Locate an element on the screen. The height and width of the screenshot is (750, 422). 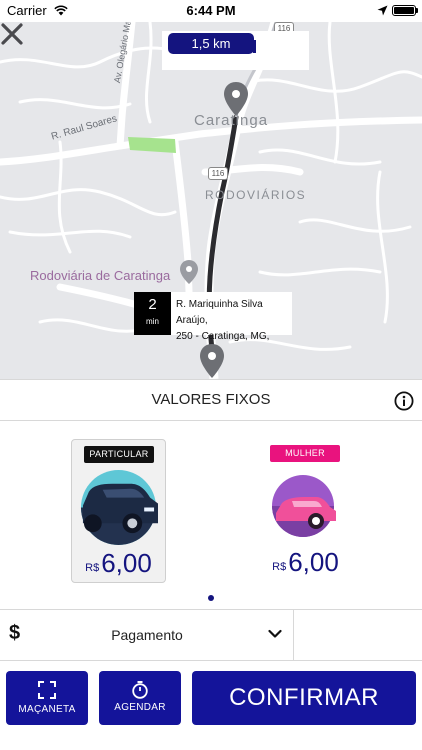
values-title: VALORES FIXOS is located at coordinates (211, 399).